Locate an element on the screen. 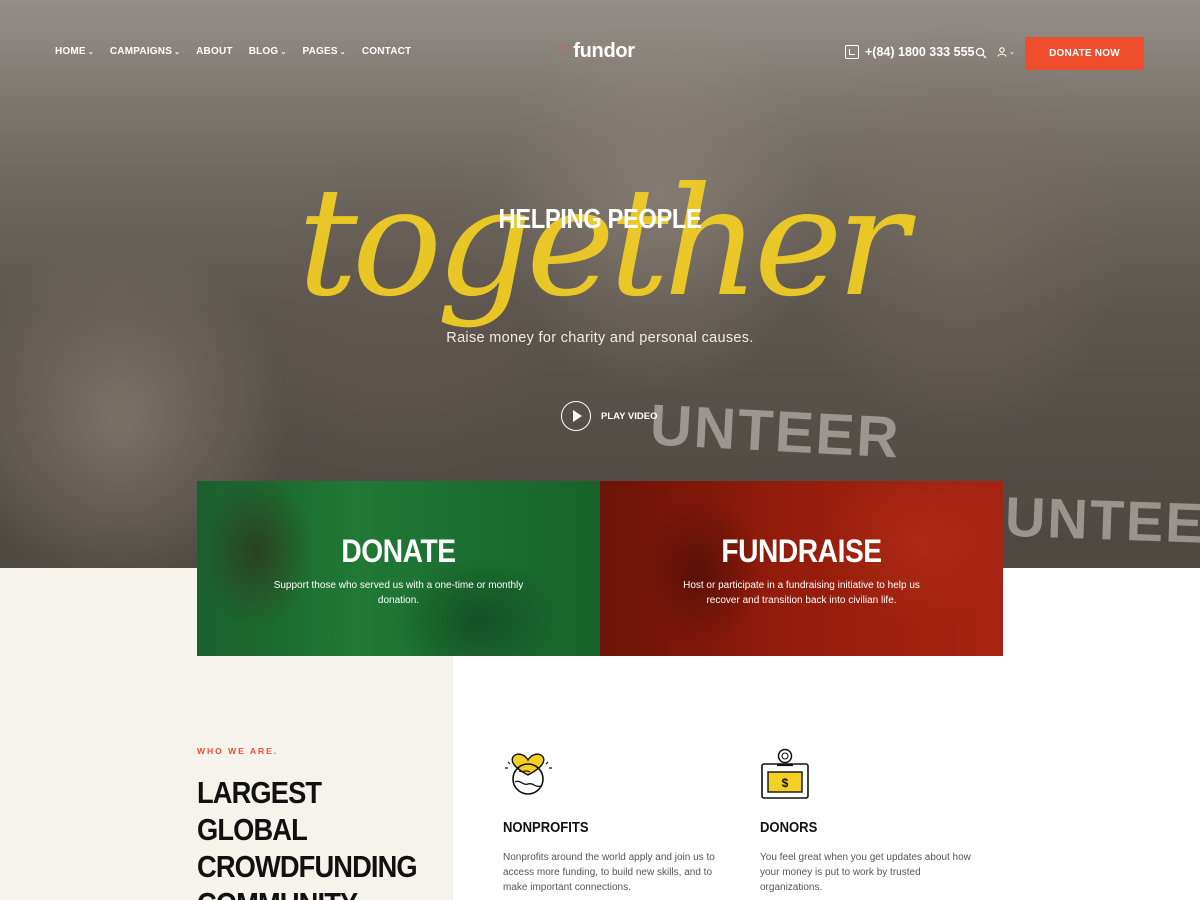 The width and height of the screenshot is (1200, 900). phone-contact: +(84) 1800 333 555 is located at coordinates (909, 52).